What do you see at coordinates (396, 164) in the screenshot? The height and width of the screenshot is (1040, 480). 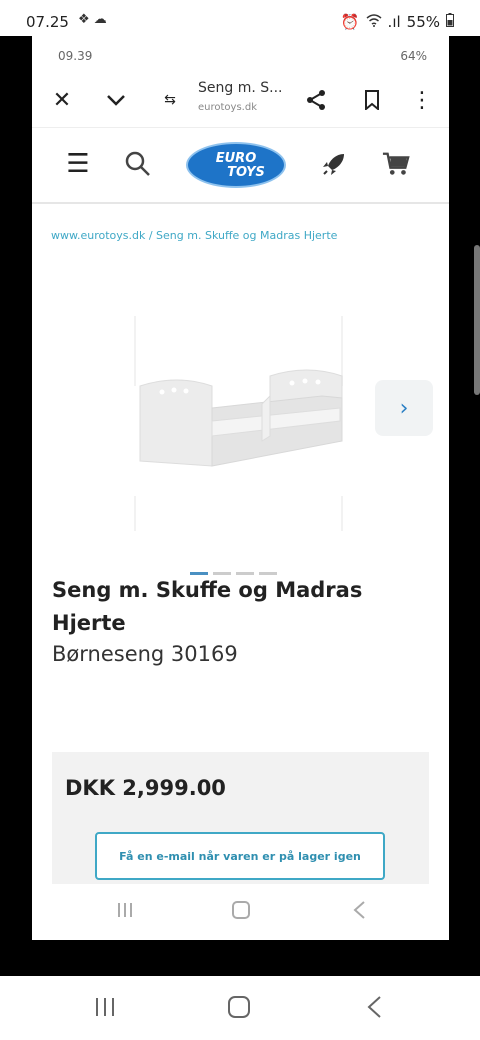 I see `cart-icon` at bounding box center [396, 164].